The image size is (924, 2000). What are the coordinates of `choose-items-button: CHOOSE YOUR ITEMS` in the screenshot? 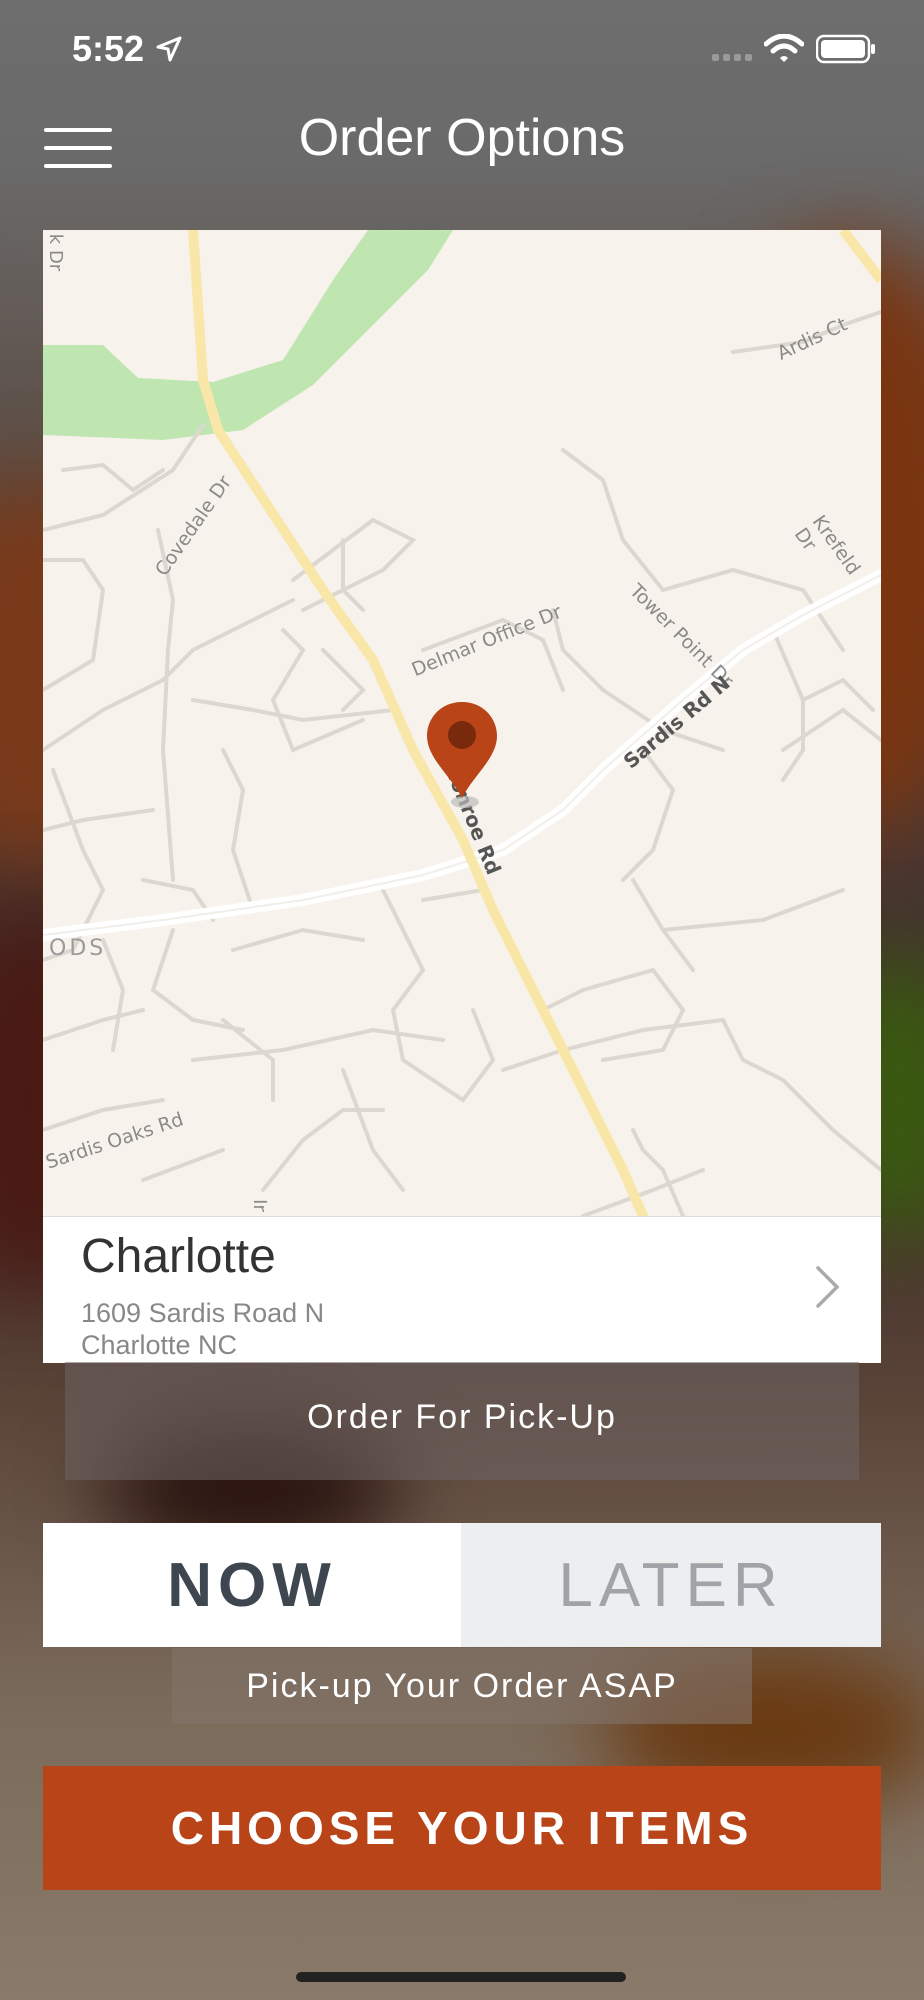 It's located at (462, 1828).